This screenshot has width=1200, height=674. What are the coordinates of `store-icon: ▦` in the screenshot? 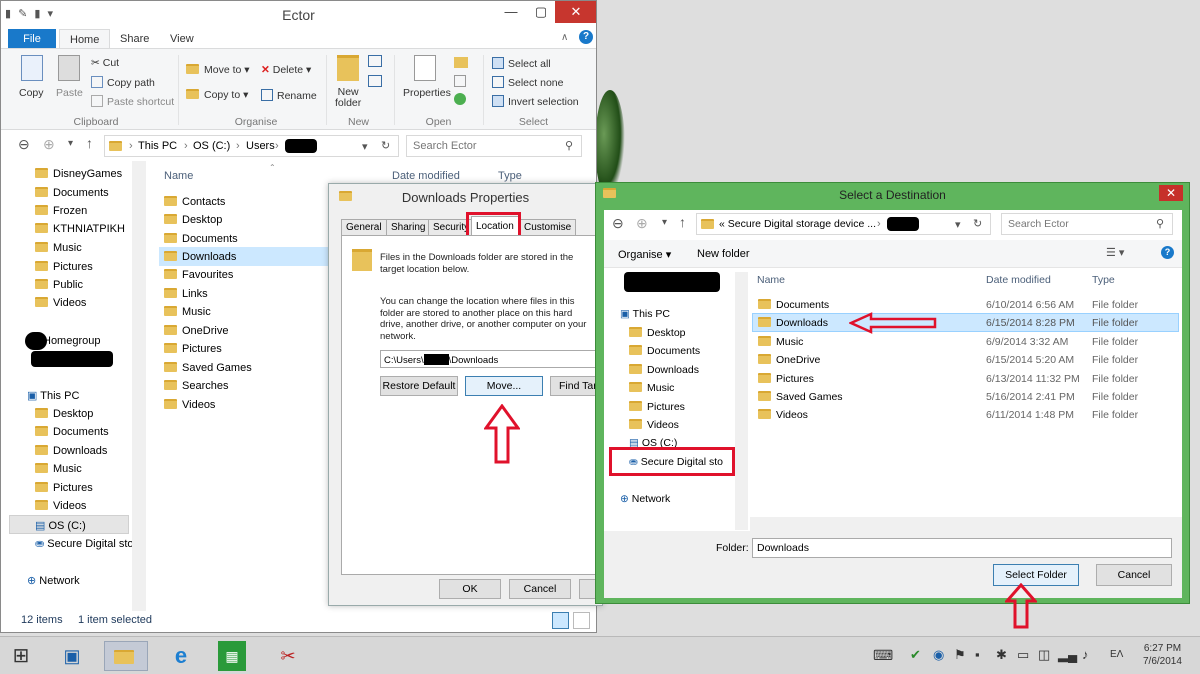 It's located at (232, 656).